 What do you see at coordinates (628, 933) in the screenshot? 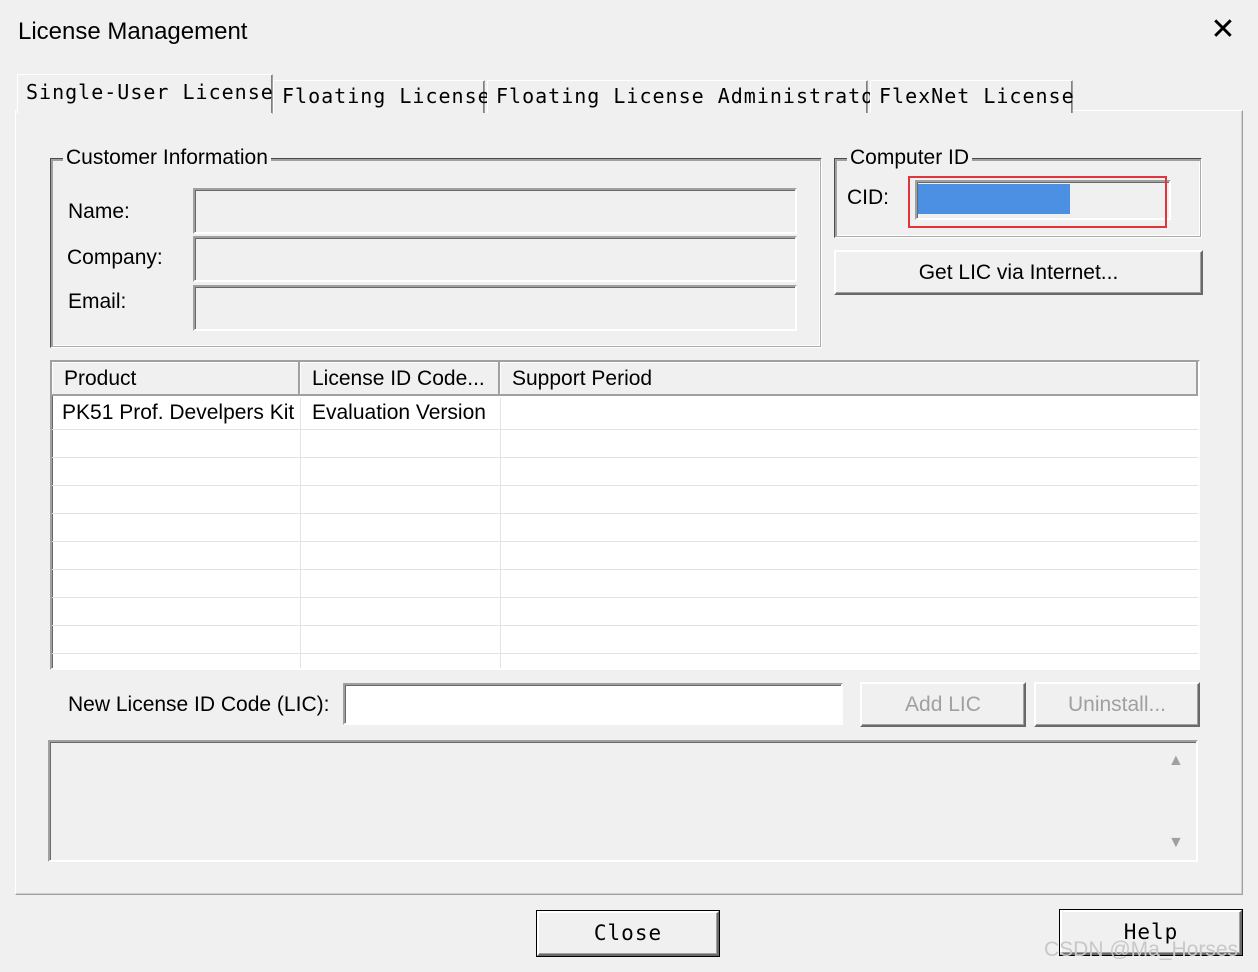
I see `close-button: Close` at bounding box center [628, 933].